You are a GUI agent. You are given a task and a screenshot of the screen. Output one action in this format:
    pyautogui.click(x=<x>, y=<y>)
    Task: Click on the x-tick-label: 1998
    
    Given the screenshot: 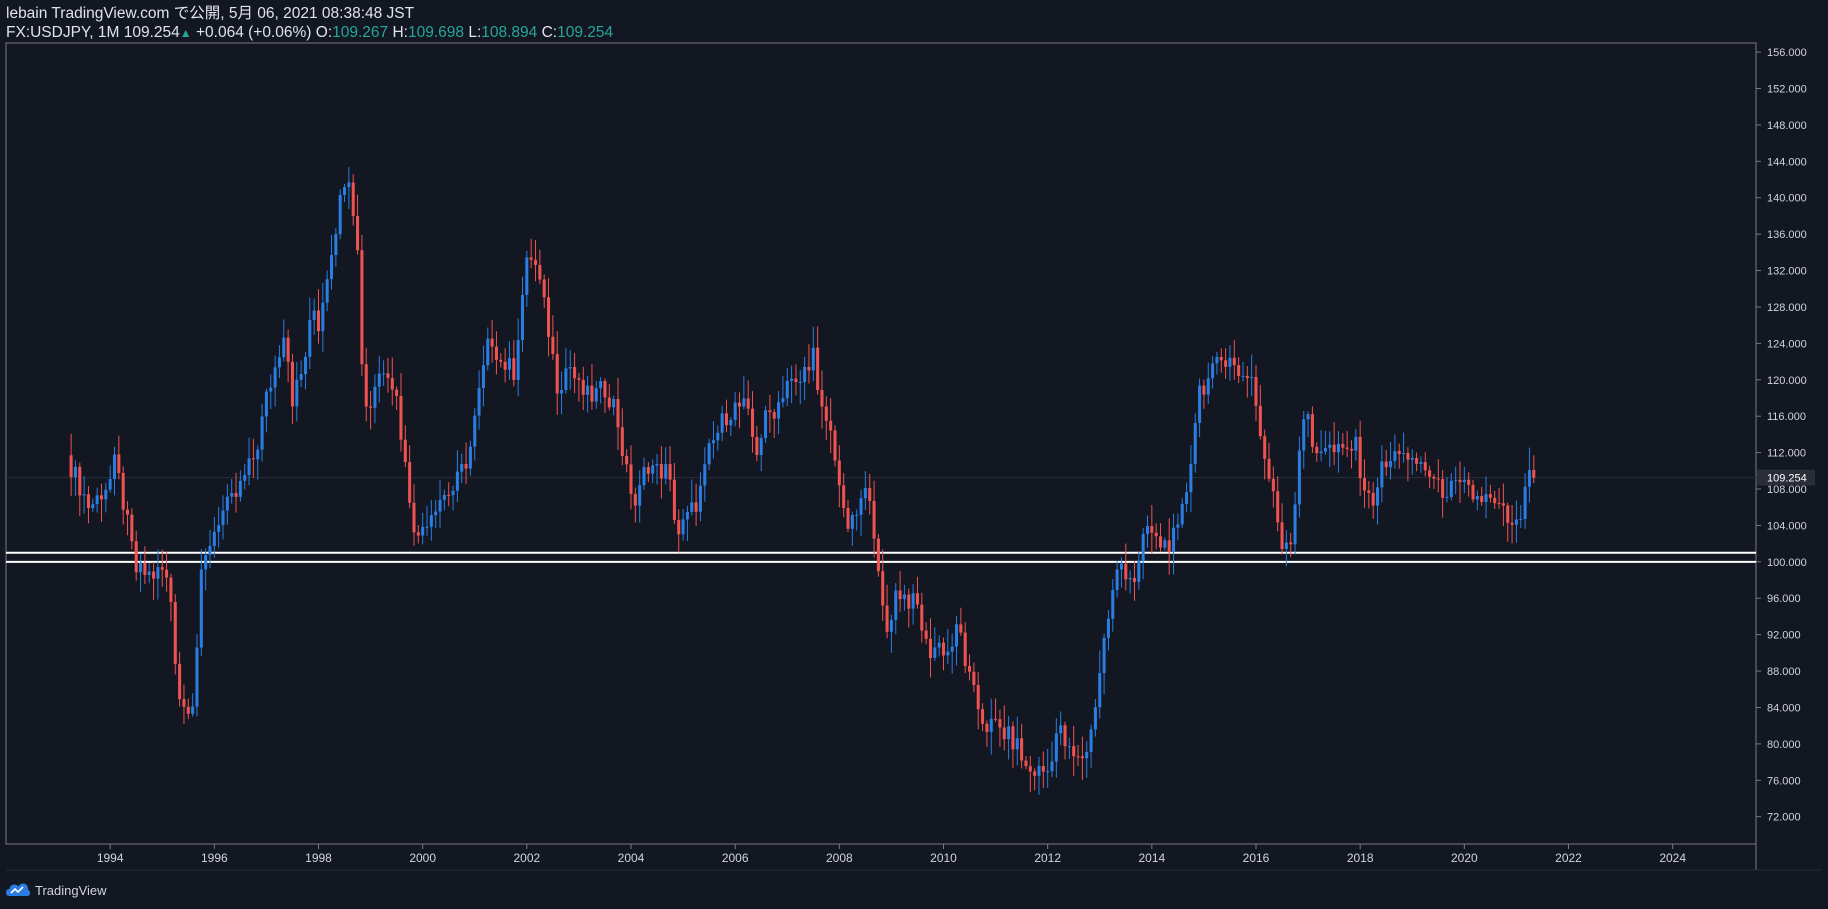 What is the action you would take?
    pyautogui.click(x=318, y=858)
    